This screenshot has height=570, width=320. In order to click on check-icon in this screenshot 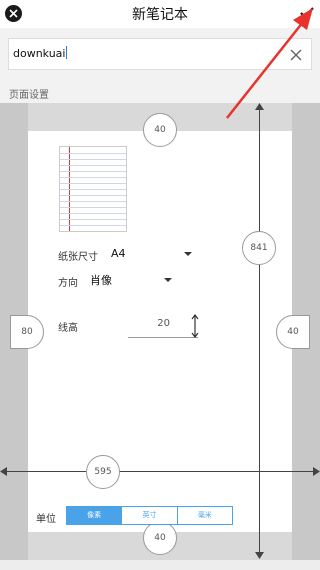, I will do `click(307, 13)`.